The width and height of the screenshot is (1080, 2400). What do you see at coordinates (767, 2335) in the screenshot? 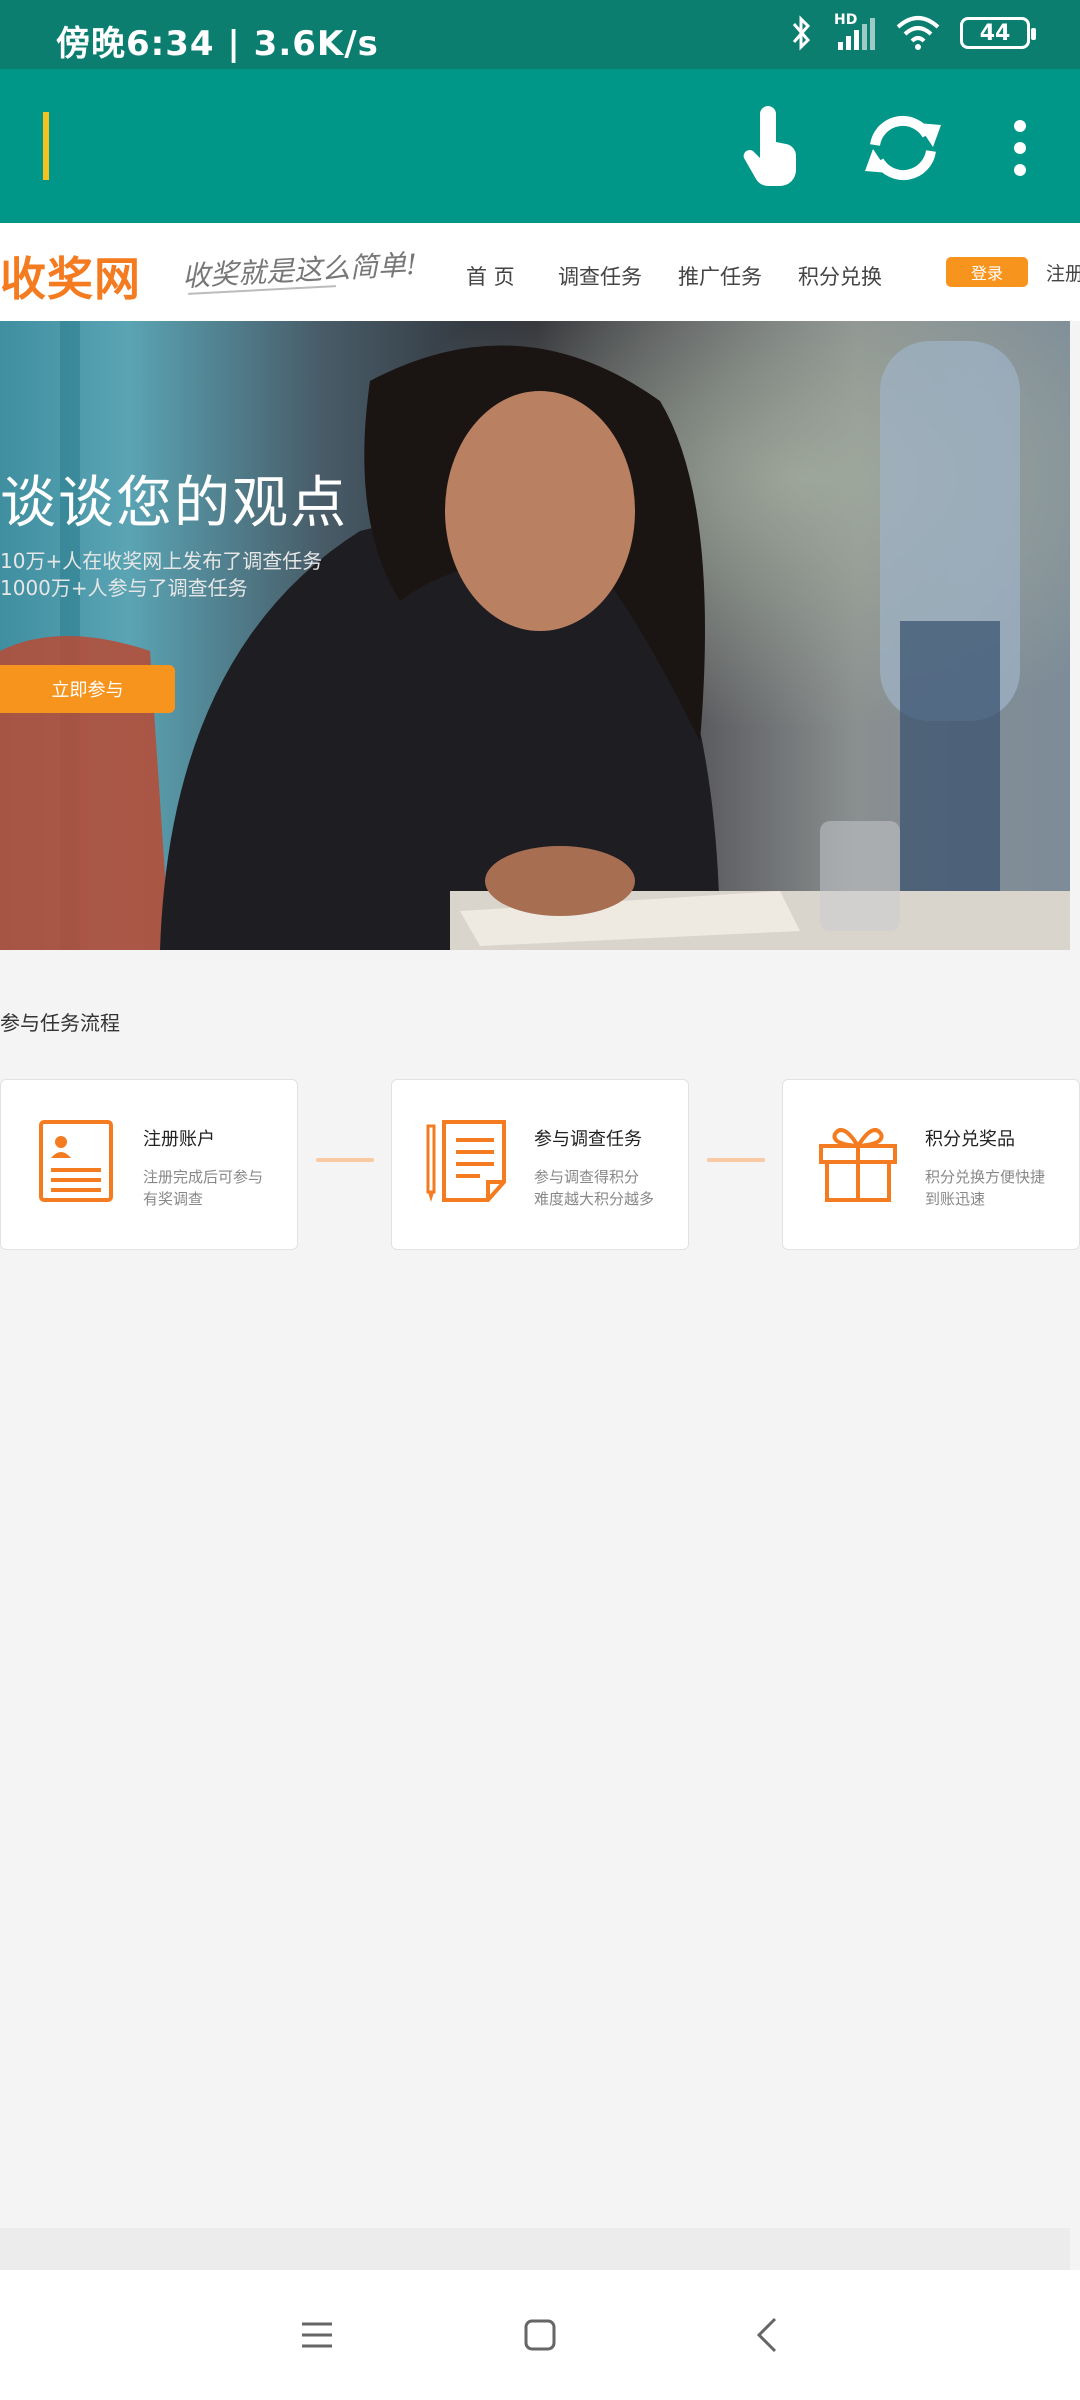
I see `back-icon` at bounding box center [767, 2335].